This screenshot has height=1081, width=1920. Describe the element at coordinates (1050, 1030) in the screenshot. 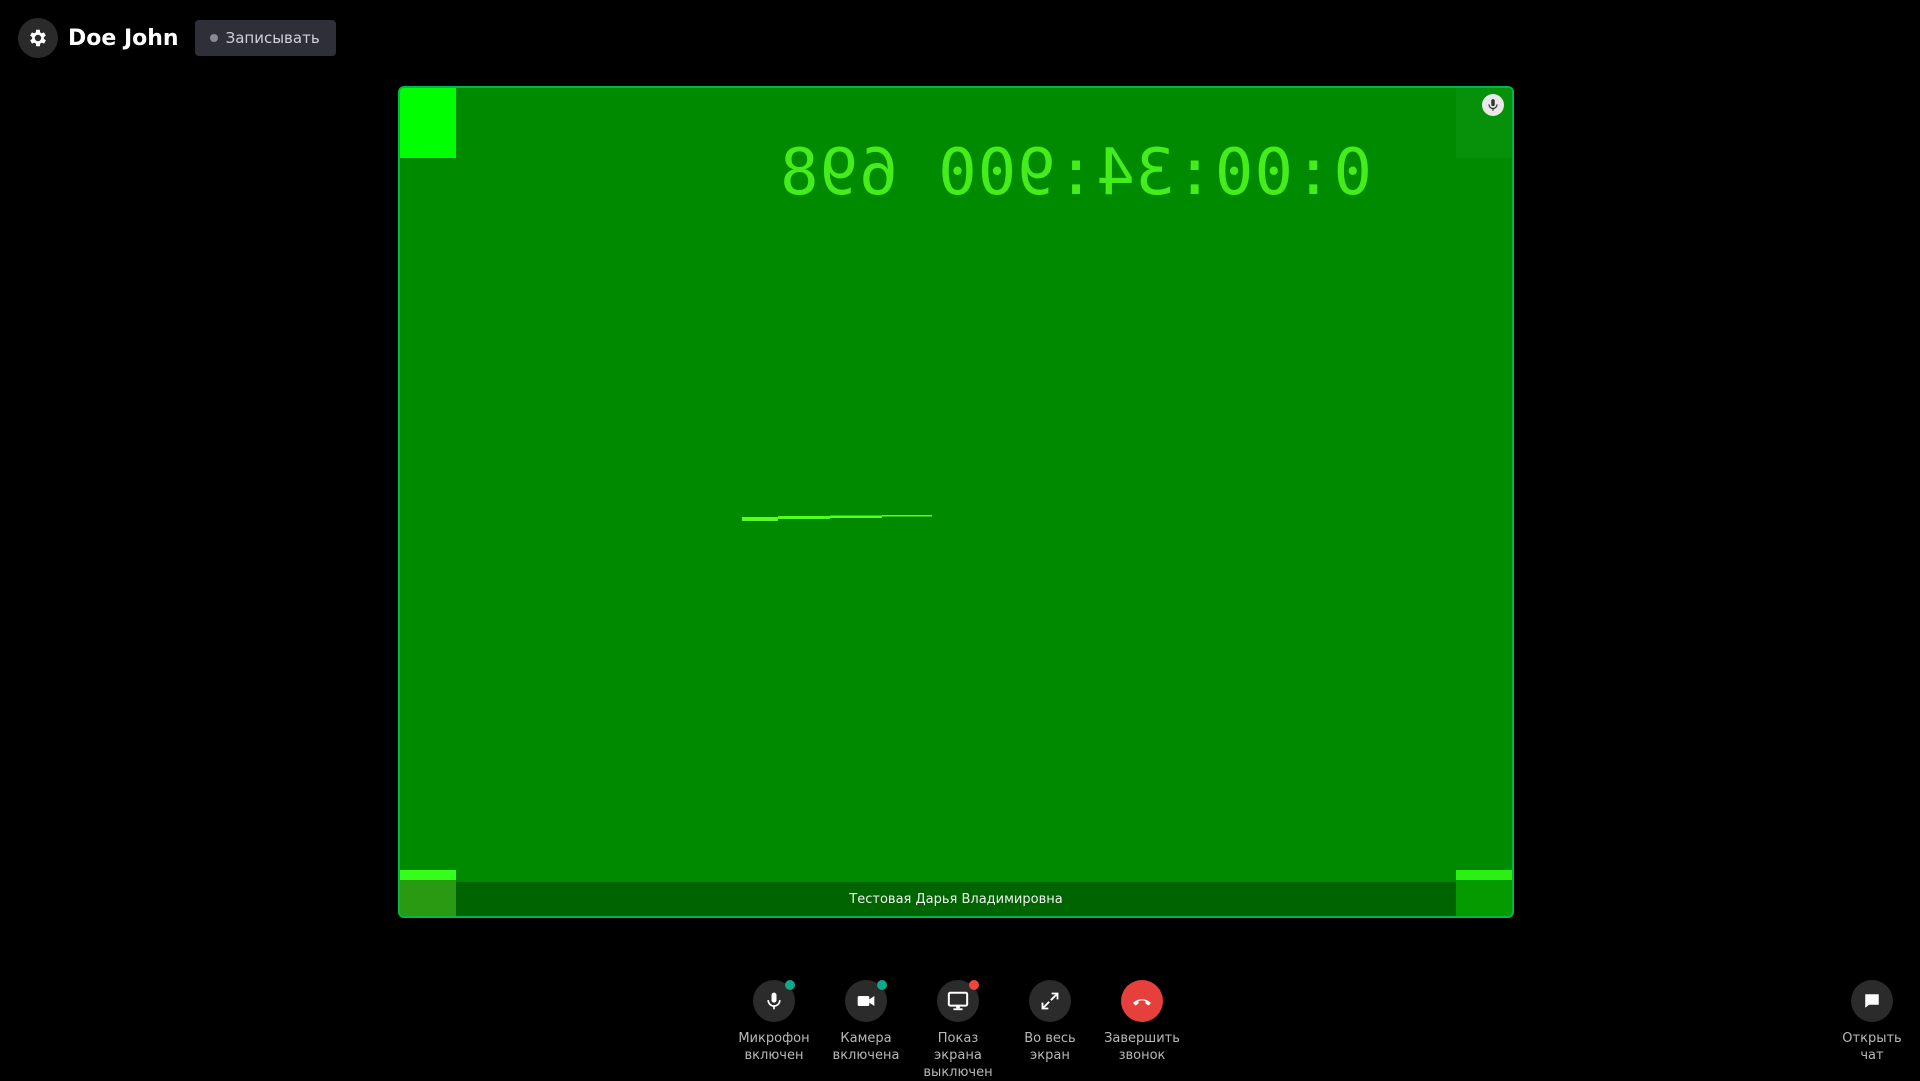

I see `fullscreen-button: Во весь экран` at that location.